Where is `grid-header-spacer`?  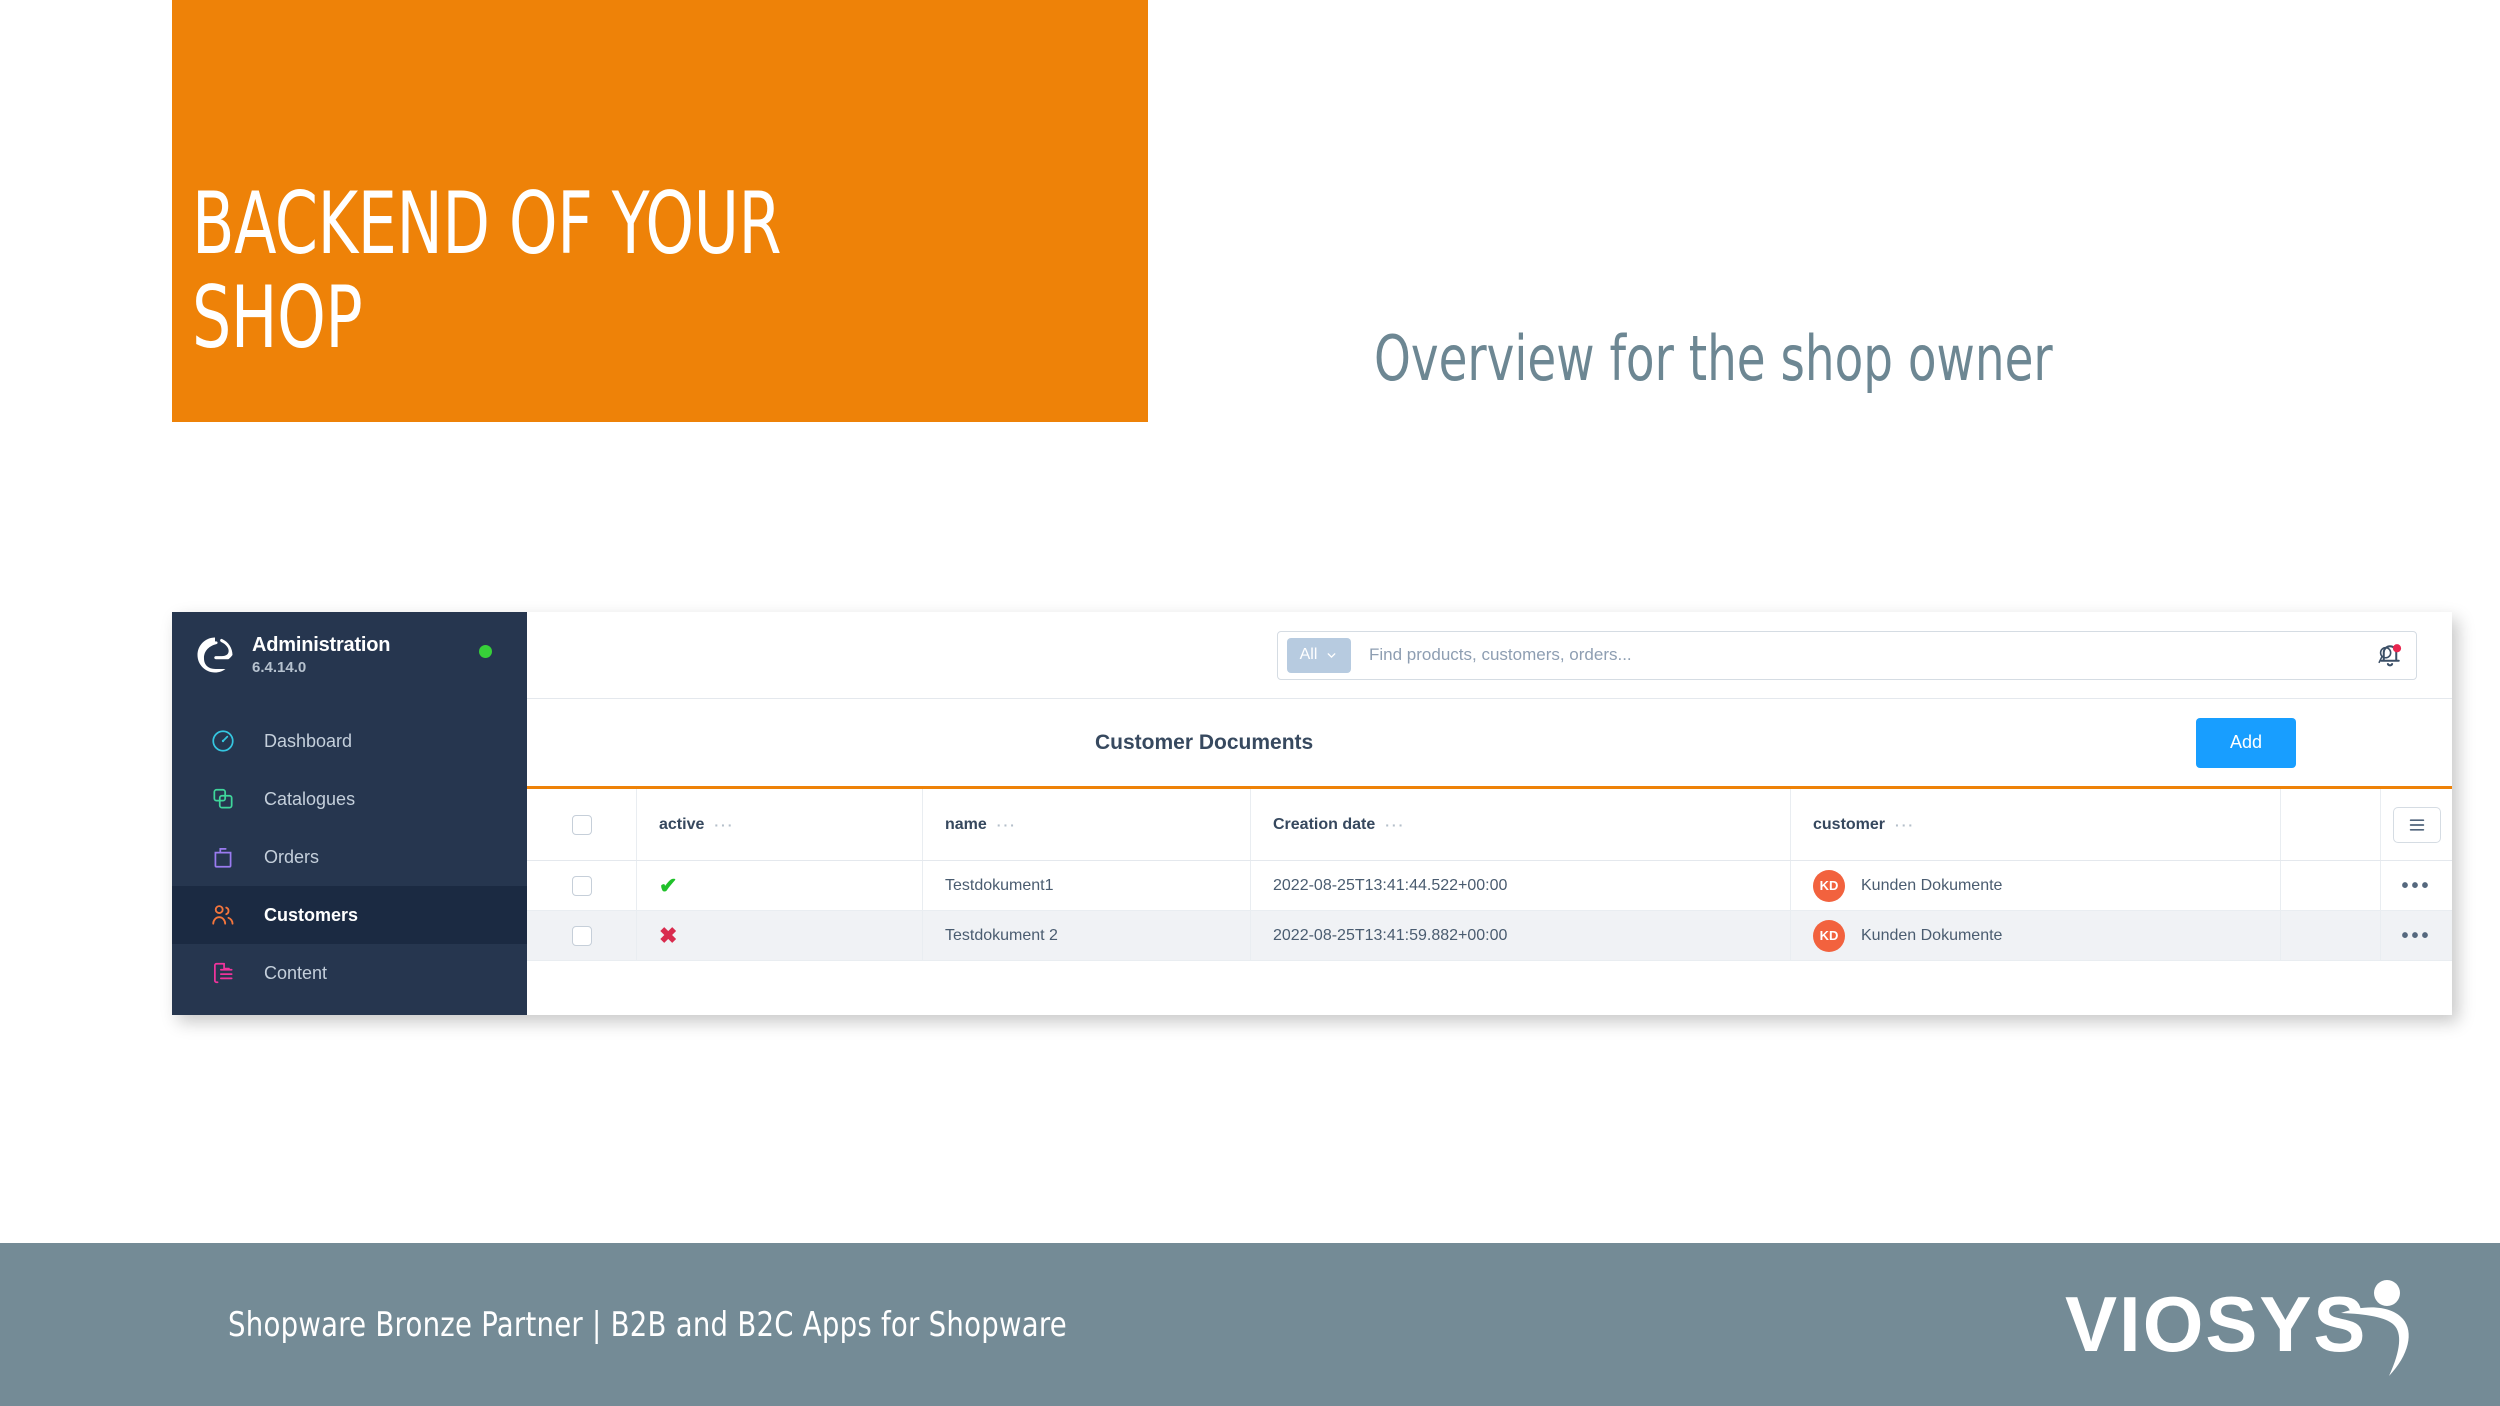
grid-header-spacer is located at coordinates (2331, 824).